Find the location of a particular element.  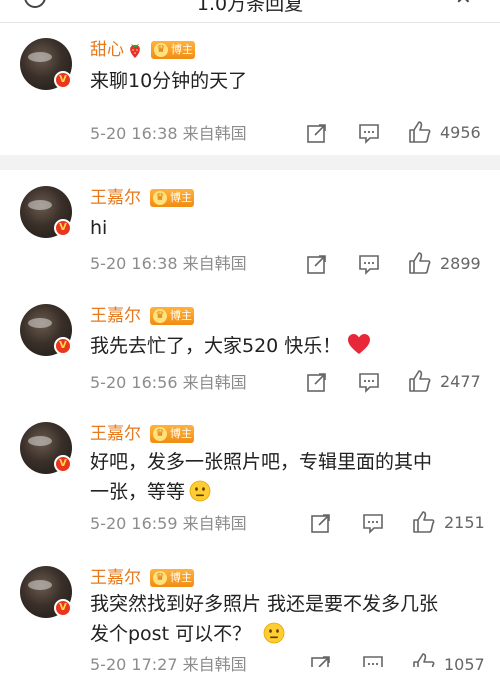

comment-text-line: 发个post 可以不？ is located at coordinates (286, 634).